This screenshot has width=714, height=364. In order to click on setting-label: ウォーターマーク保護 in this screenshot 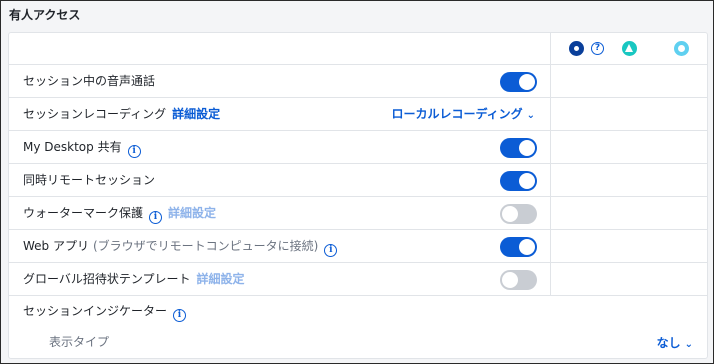, I will do `click(83, 213)`.